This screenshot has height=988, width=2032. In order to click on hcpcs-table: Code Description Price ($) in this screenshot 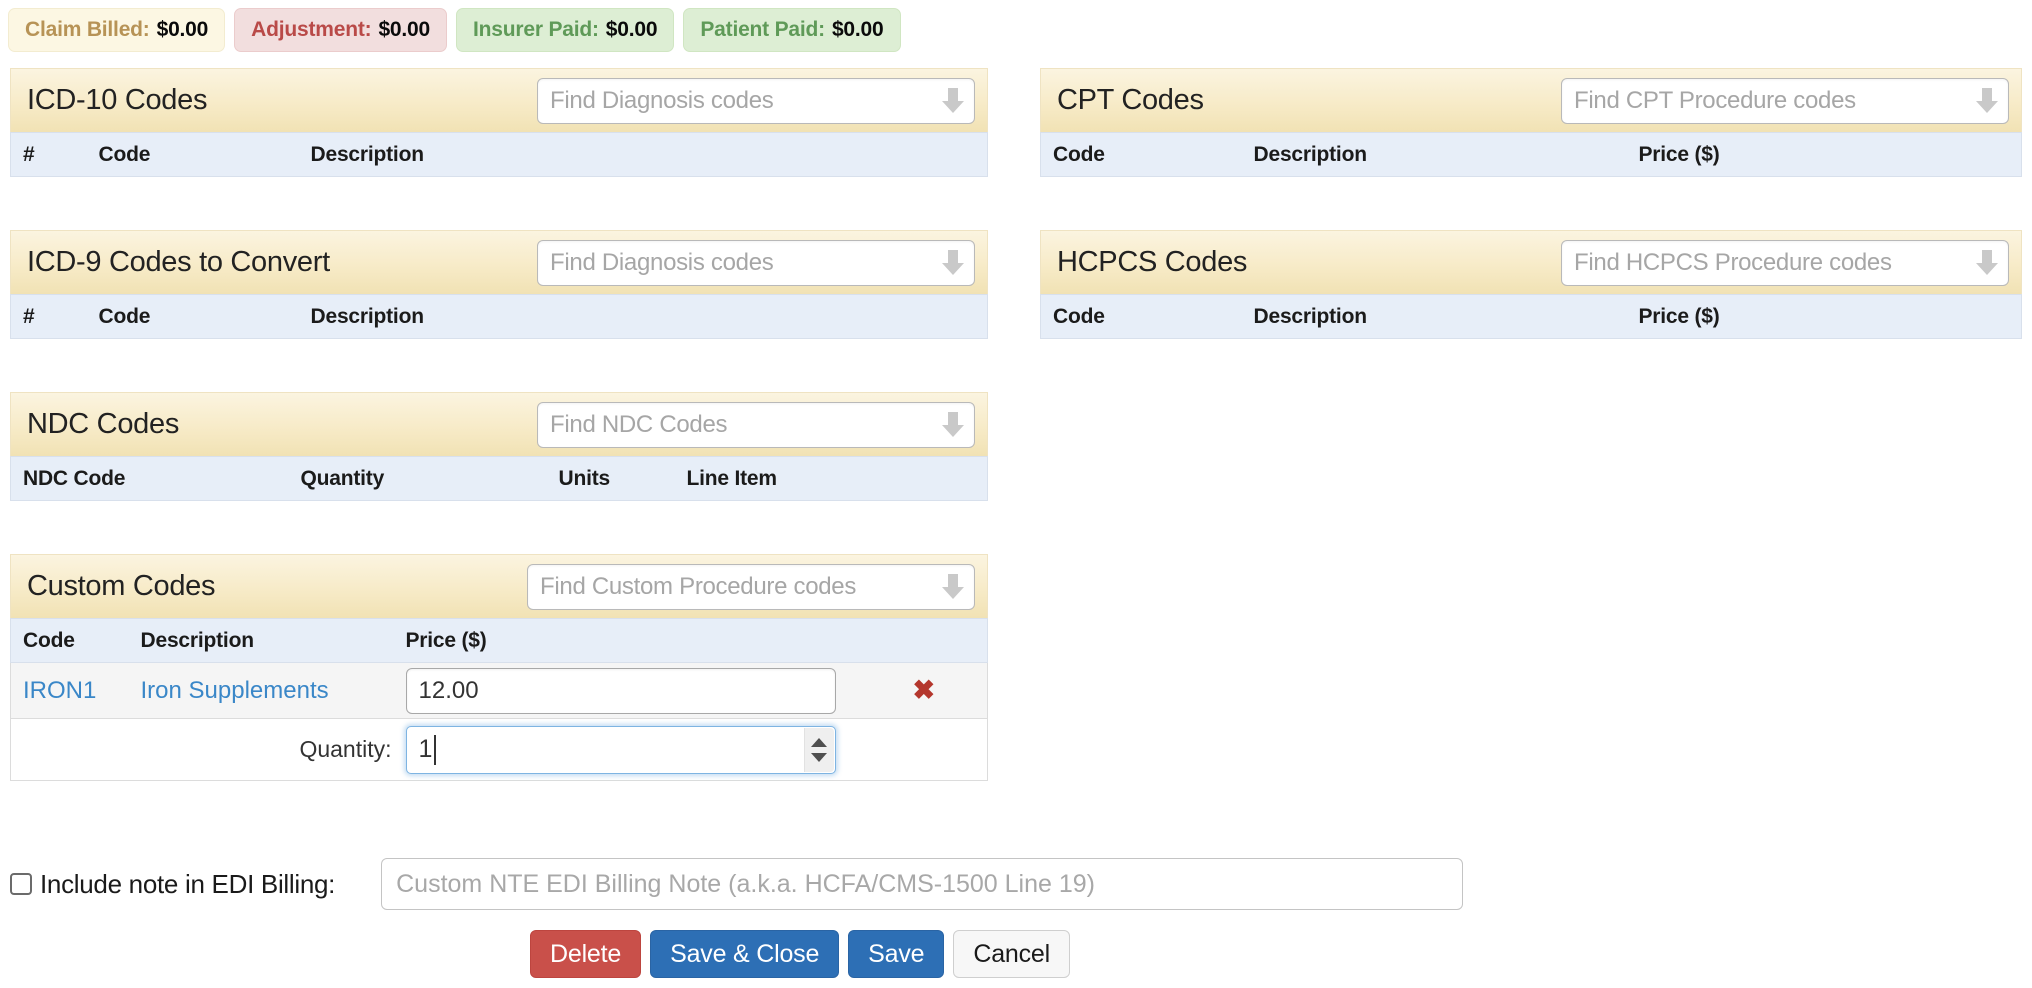, I will do `click(1531, 316)`.